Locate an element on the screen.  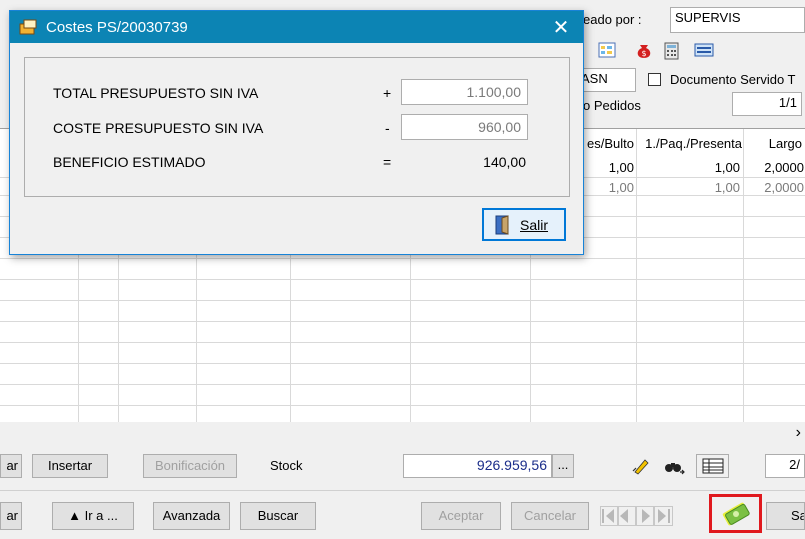
dialog-title-bar: Costes PS/20030739 ✕ is located at coordinates (296, 27).